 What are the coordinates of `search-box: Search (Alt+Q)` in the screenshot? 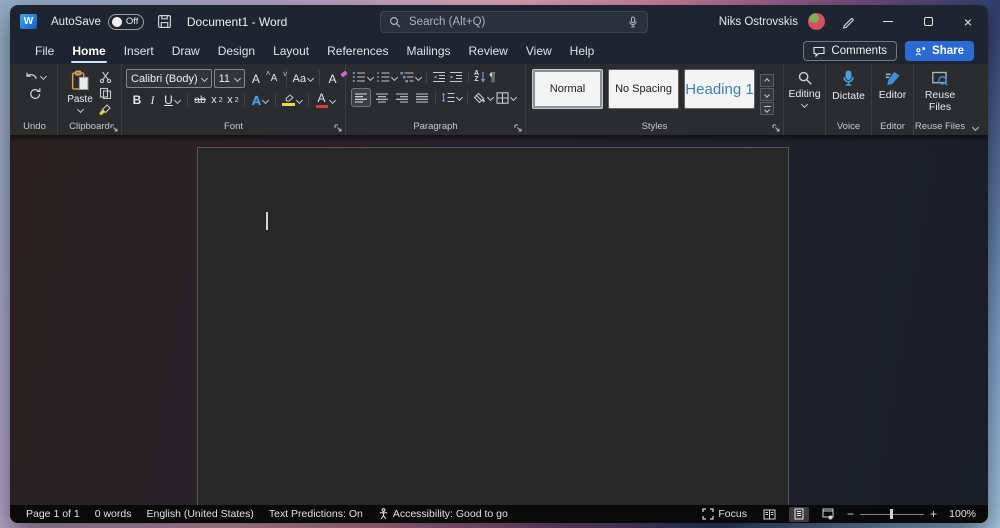 It's located at (514, 22).